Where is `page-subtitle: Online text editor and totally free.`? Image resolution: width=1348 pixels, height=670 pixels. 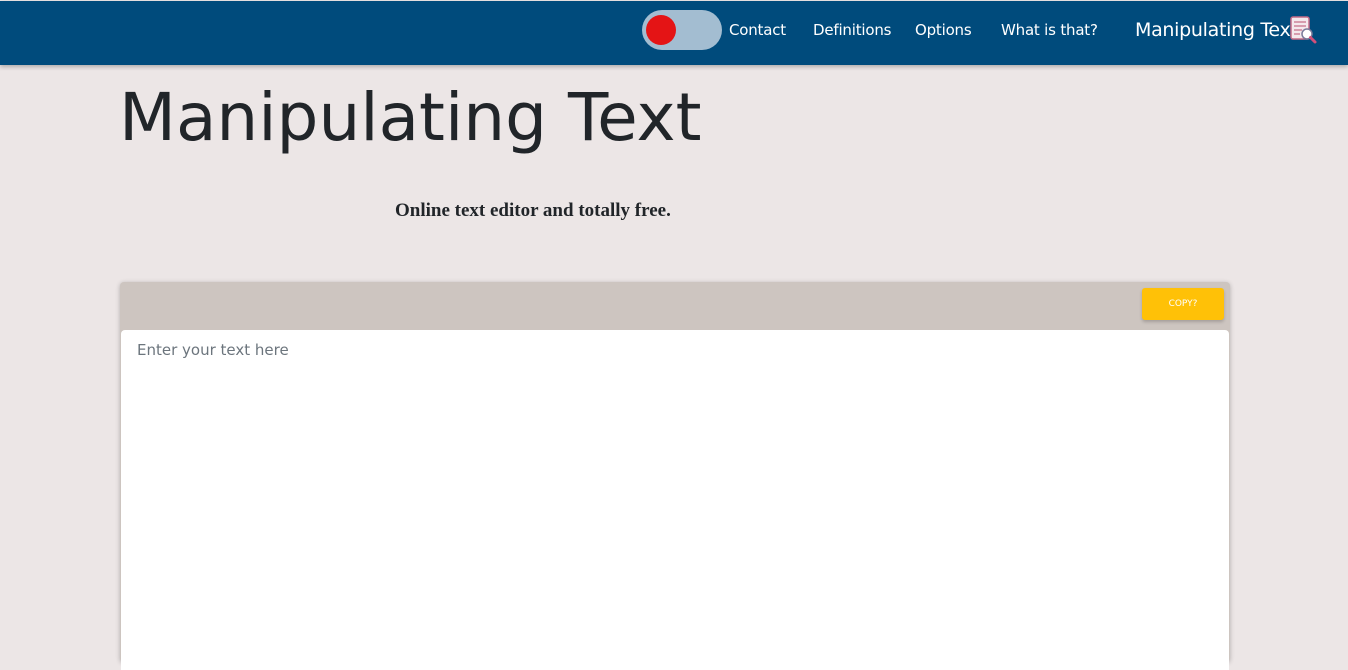
page-subtitle: Online text editor and totally free. is located at coordinates (533, 210).